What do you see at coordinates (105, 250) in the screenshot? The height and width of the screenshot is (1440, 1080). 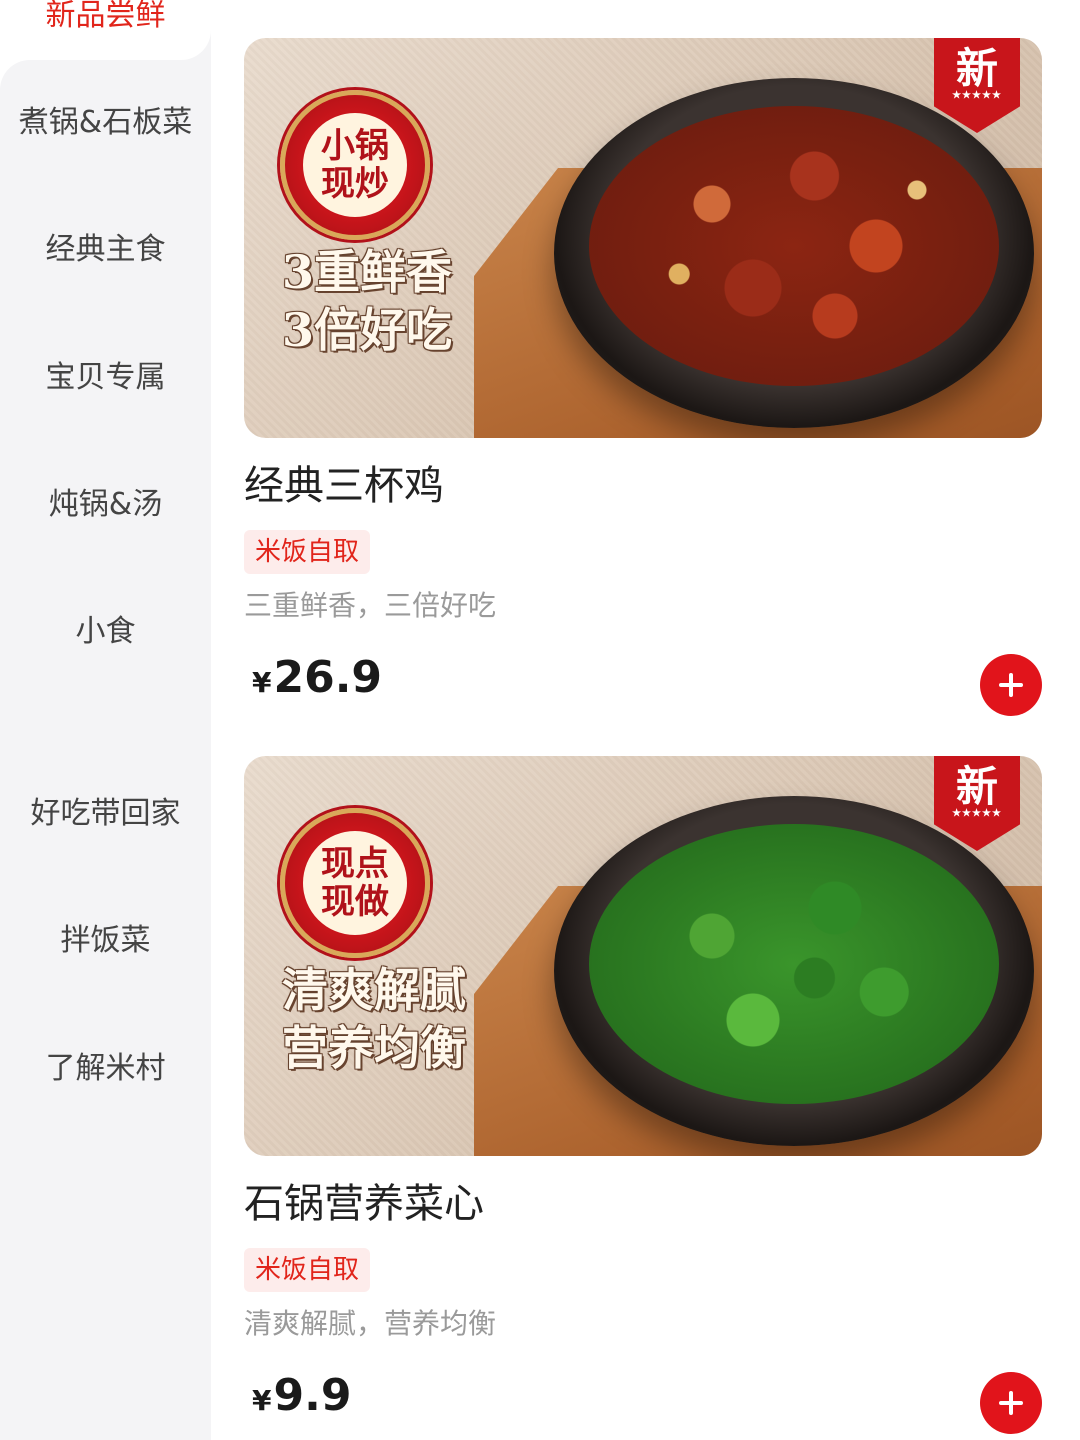 I see `sidebar-item-classic-staples: 经典主食` at bounding box center [105, 250].